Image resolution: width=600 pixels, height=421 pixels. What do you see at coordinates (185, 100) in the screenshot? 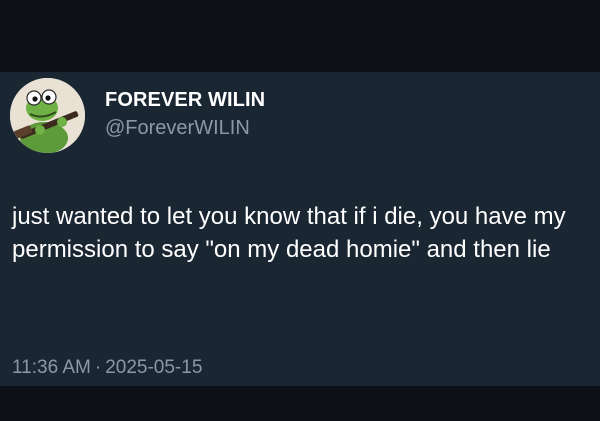
I see `author-display-name: FOREVER WILIN` at bounding box center [185, 100].